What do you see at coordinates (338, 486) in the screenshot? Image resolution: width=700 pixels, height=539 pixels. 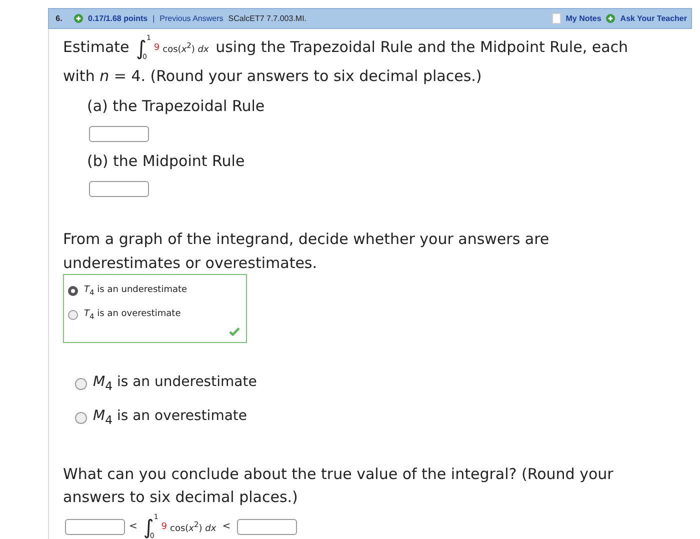 I see `question-text: What can you conclude about the true value of the integral? (Round your answers to six decimal places.)` at bounding box center [338, 486].